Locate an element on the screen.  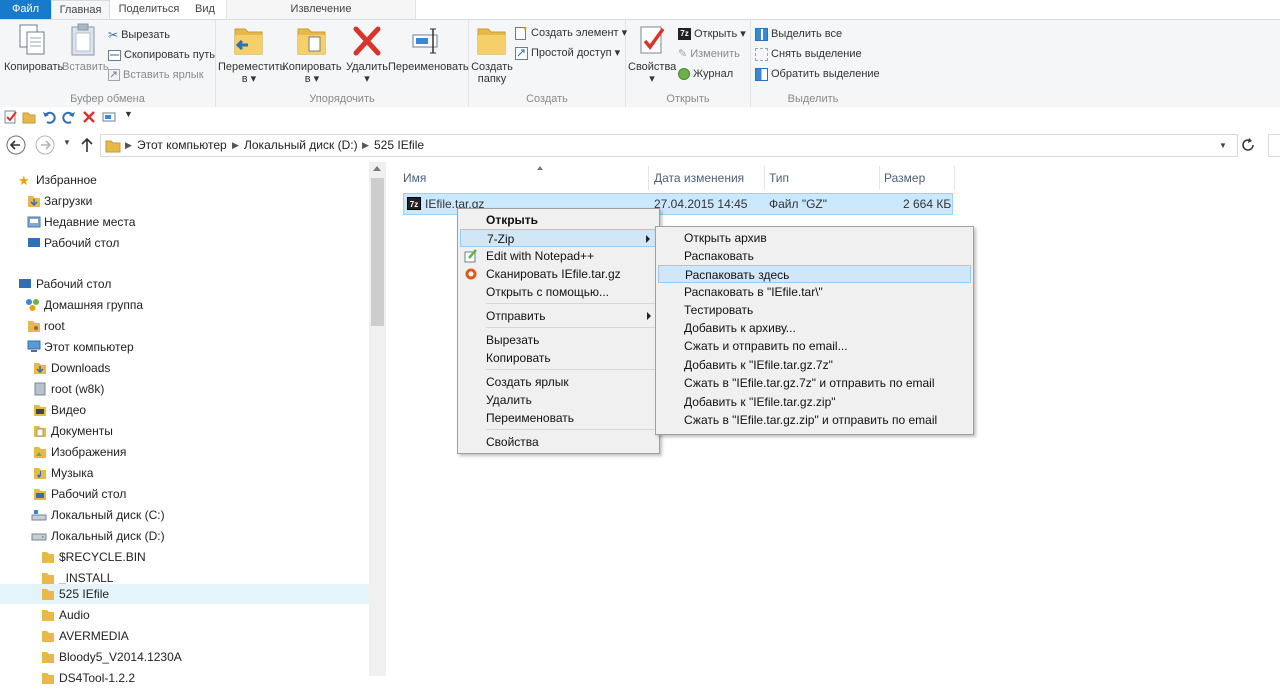
column-type: Тип is located at coordinates (824, 178).